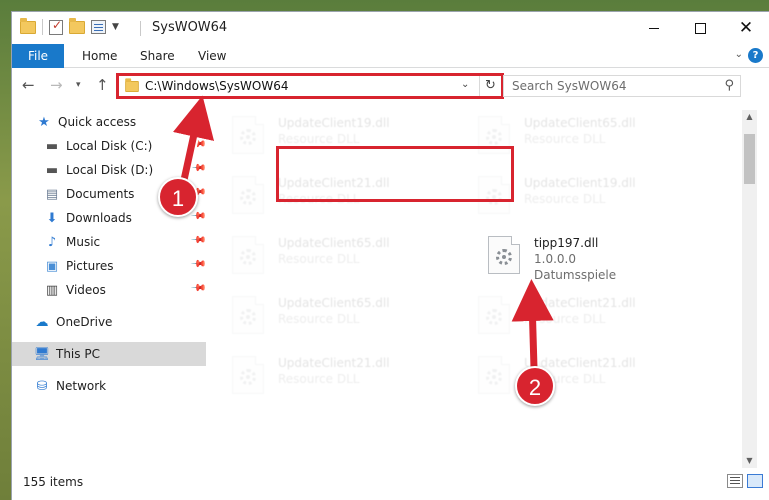 The width and height of the screenshot is (769, 500). What do you see at coordinates (755, 481) in the screenshot?
I see `large-icons-view-icon` at bounding box center [755, 481].